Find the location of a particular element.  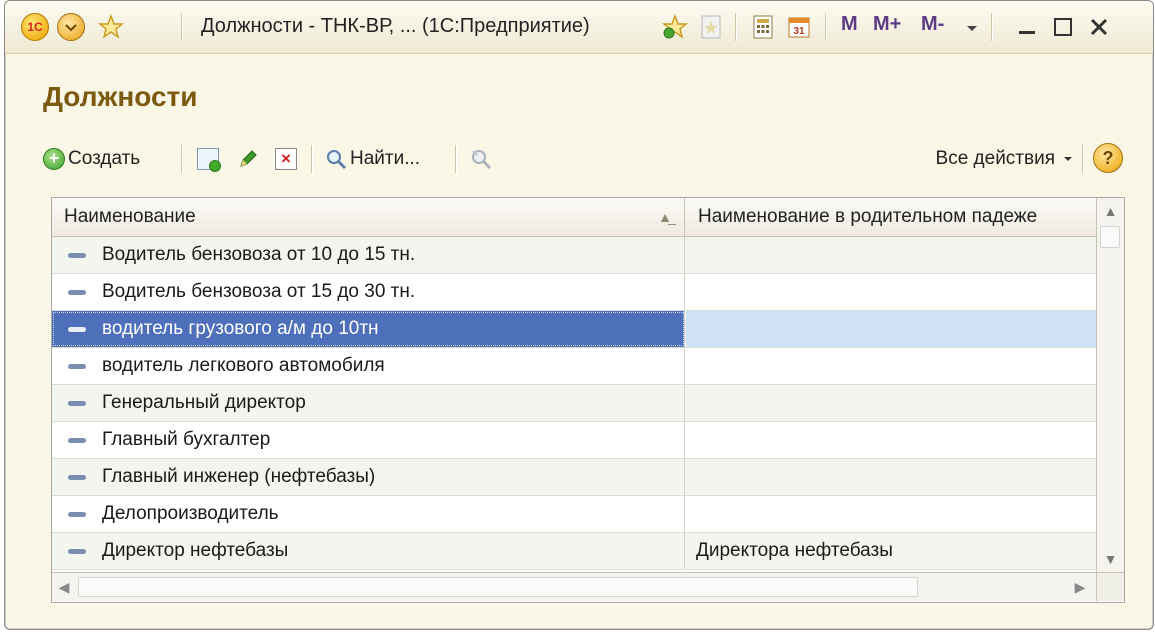

all-actions-button: Все действия is located at coordinates (1005, 159).